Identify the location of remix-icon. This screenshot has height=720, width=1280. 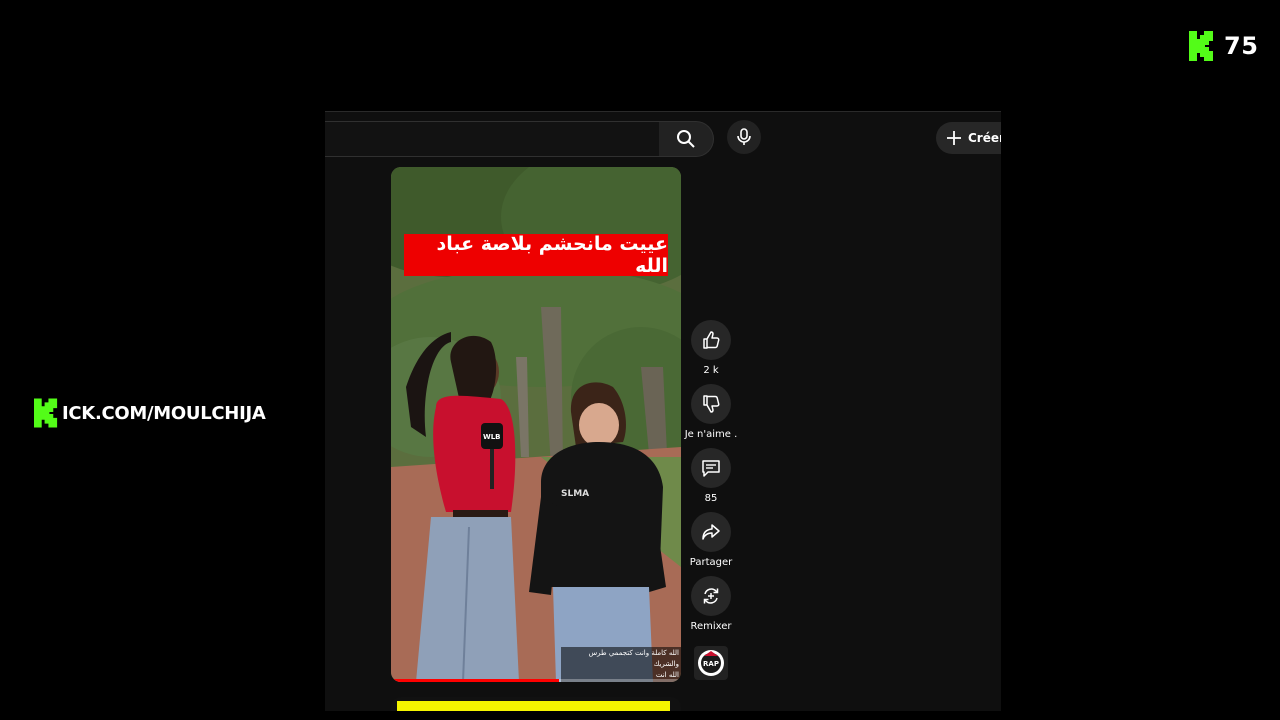
(711, 596).